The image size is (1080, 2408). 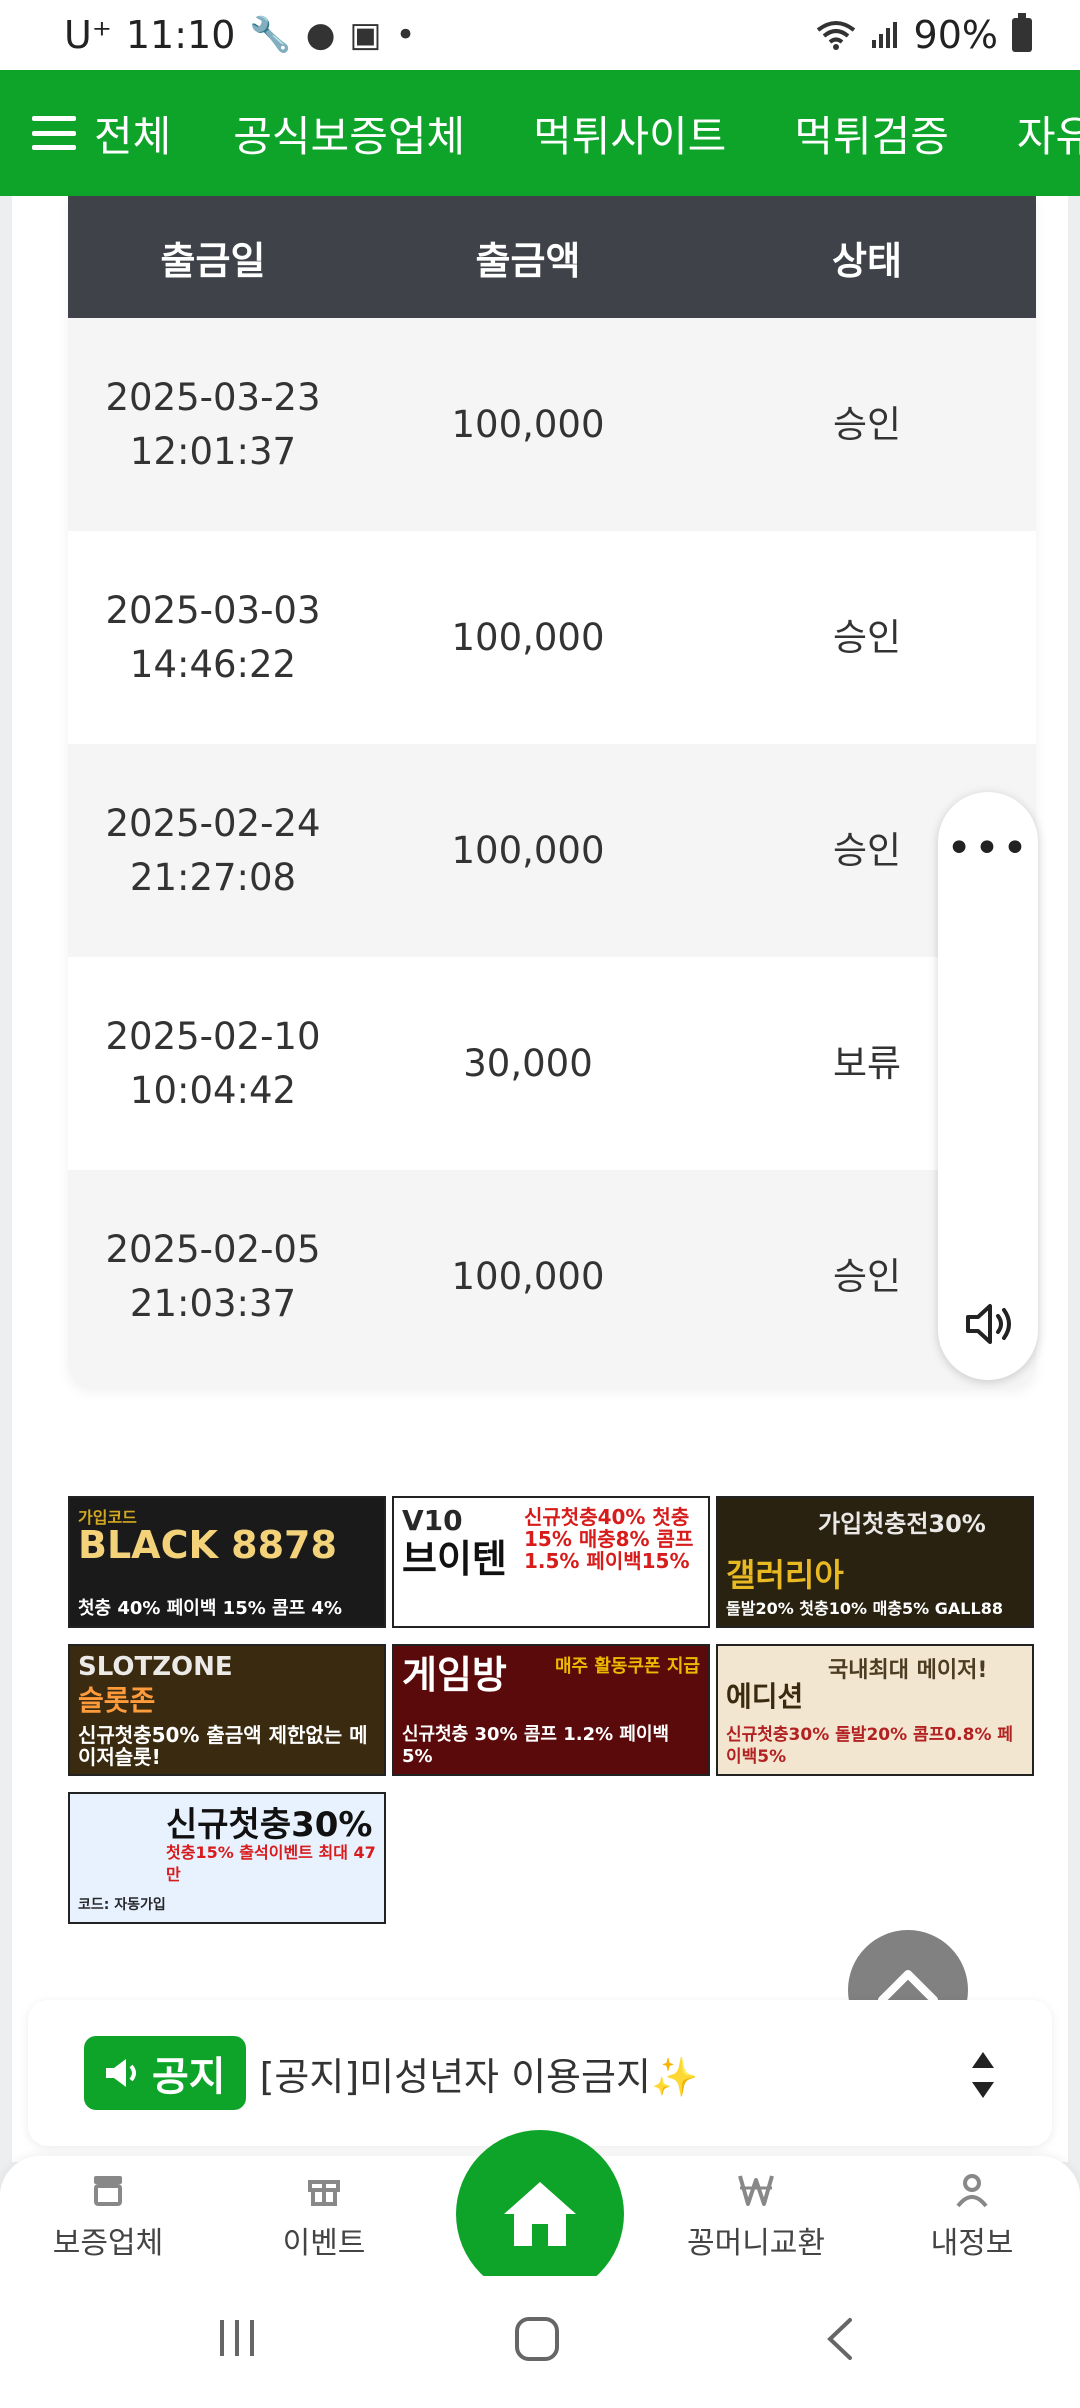 I want to click on top-nav: 전체 공식보증업체 먹튀사이트 먹튀검증 자유, so click(x=540, y=133).